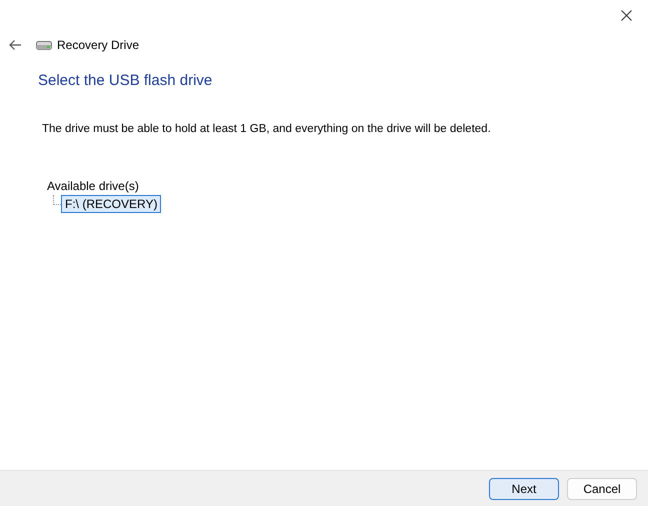 The image size is (648, 506). Describe the element at coordinates (98, 45) in the screenshot. I see `window-title: Recovery Drive` at that location.